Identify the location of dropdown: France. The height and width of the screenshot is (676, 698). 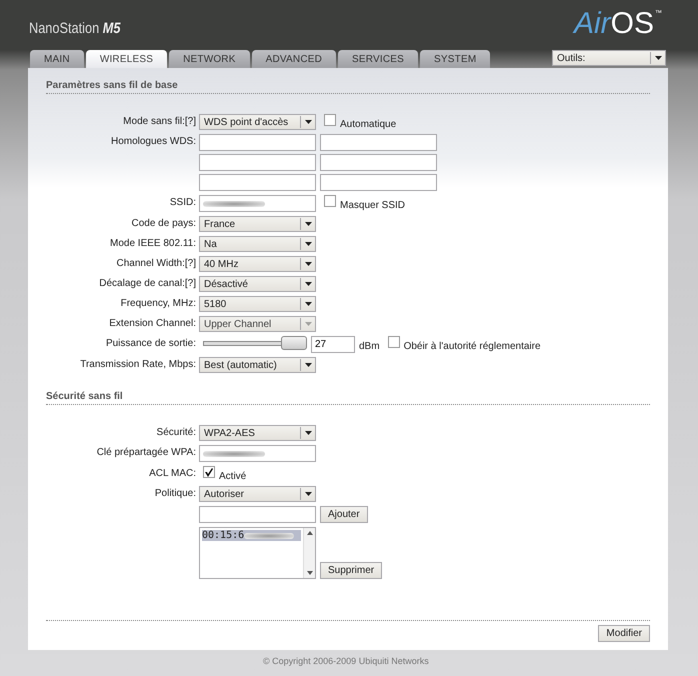
(257, 224).